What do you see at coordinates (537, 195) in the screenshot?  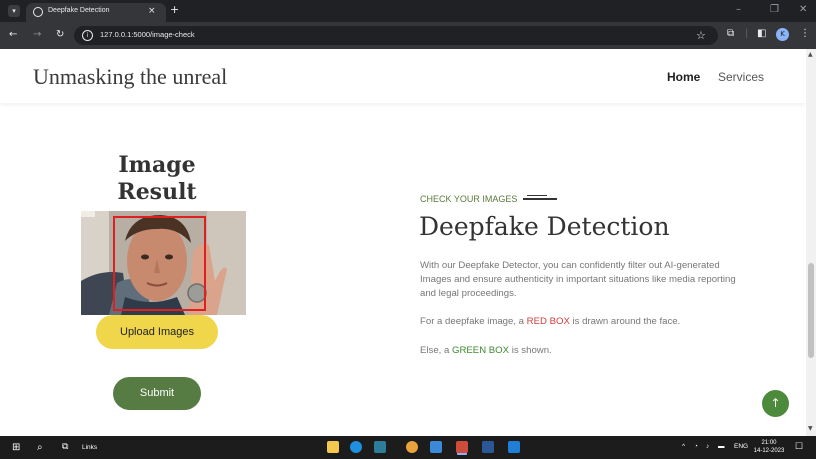 I see `eyebrow-divider-short` at bounding box center [537, 195].